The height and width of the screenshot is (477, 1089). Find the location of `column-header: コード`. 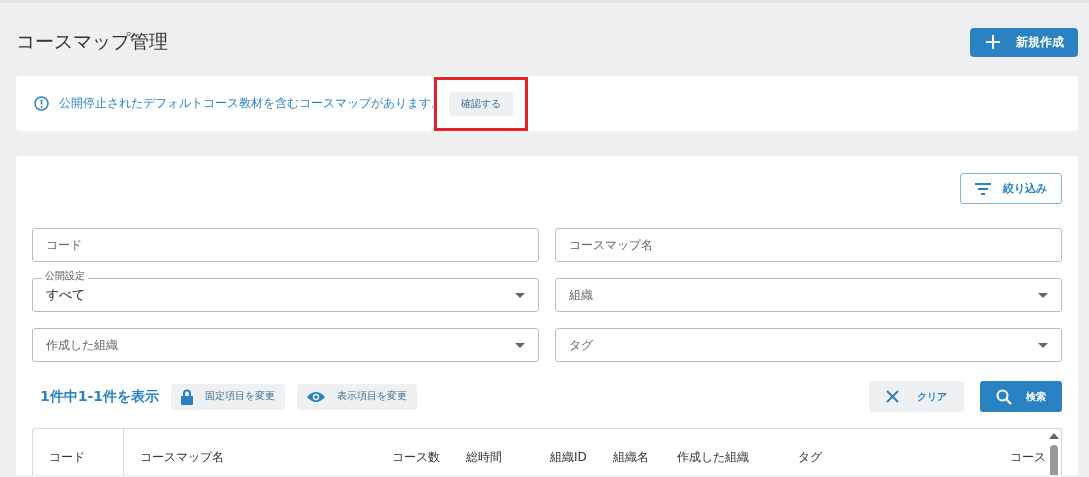

column-header: コード is located at coordinates (67, 457).